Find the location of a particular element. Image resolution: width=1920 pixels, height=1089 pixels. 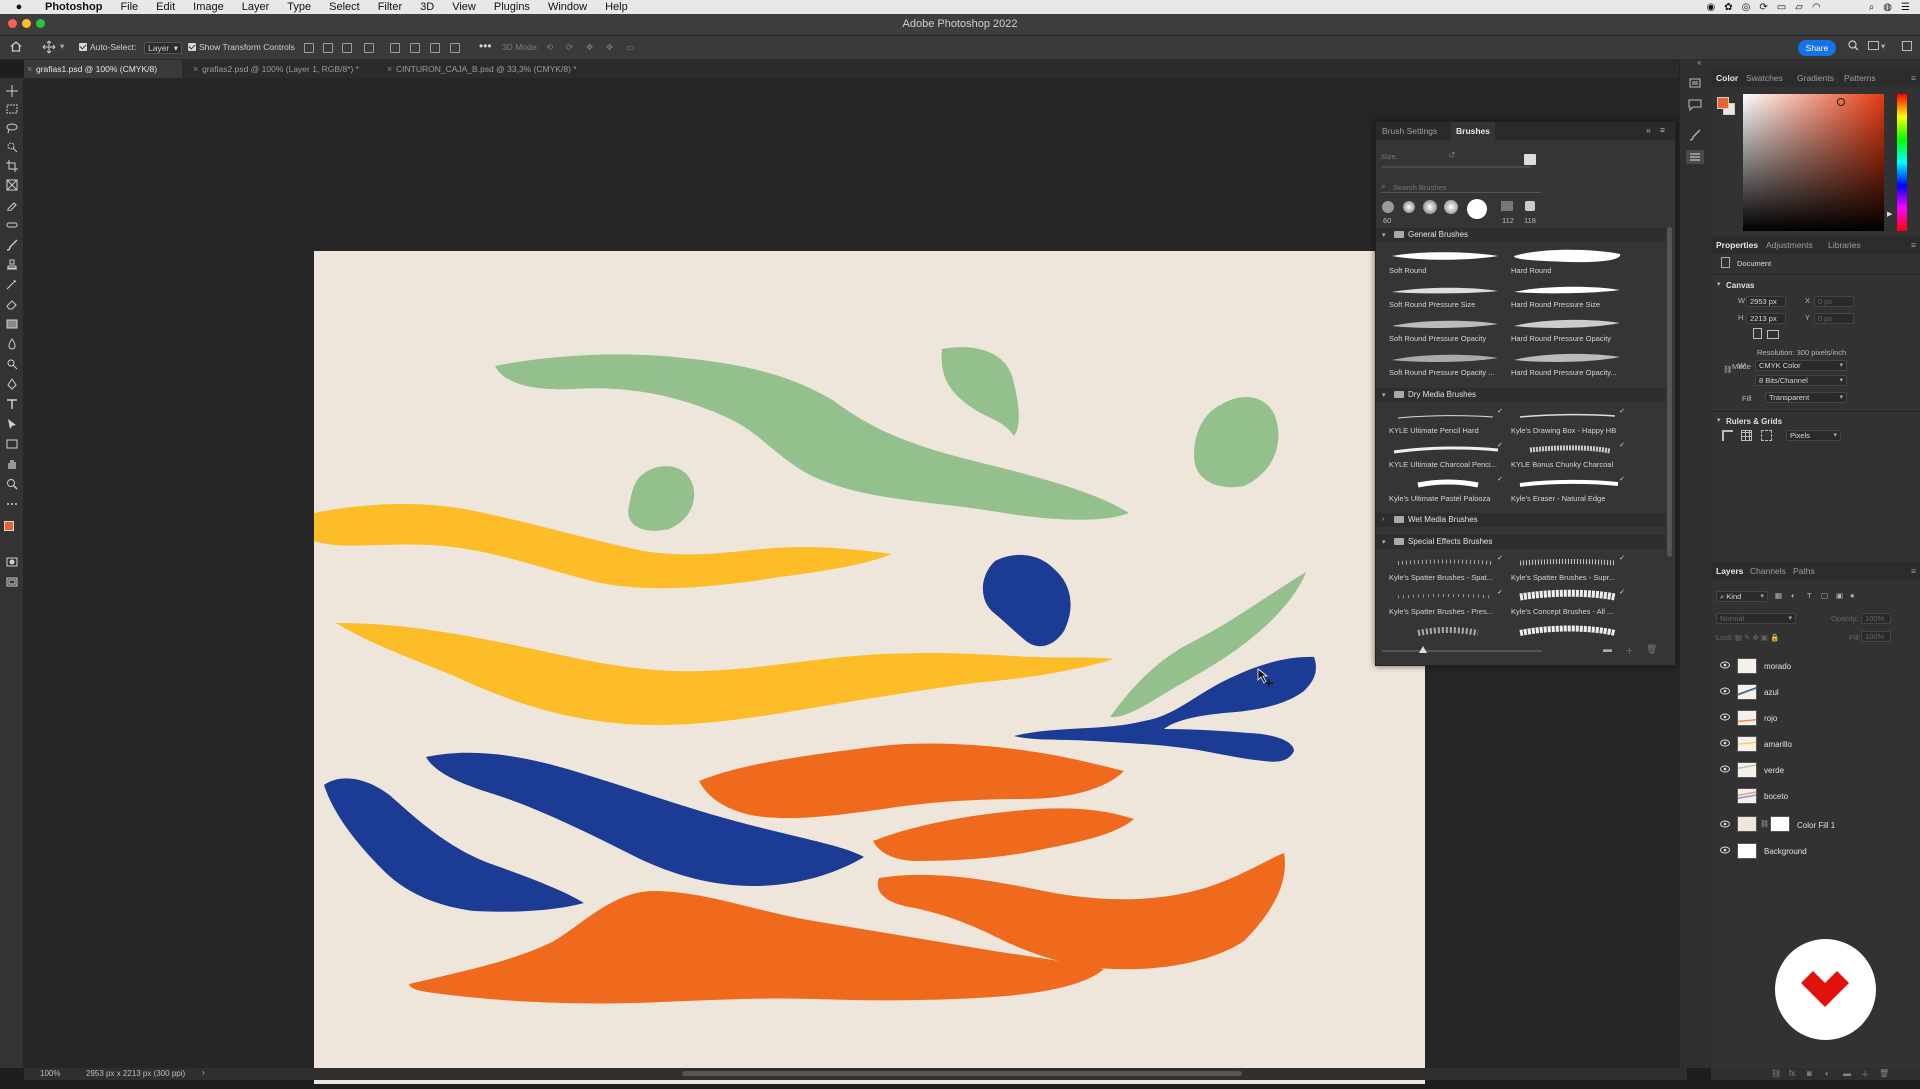

quick-mask-icon is located at coordinates (12, 561).